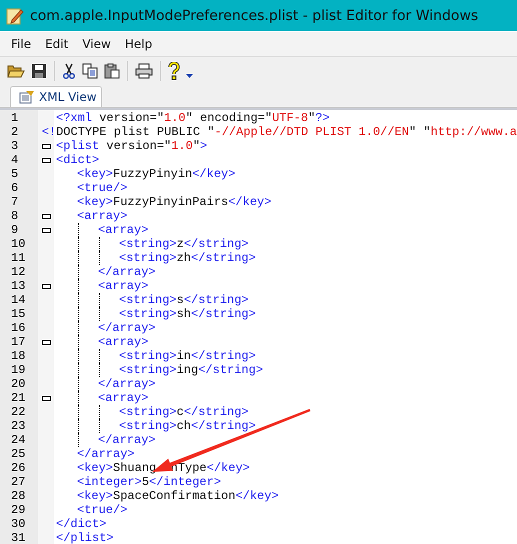 Image resolution: width=517 pixels, height=544 pixels. What do you see at coordinates (81, 524) in the screenshot?
I see `code-line: </dict>` at bounding box center [81, 524].